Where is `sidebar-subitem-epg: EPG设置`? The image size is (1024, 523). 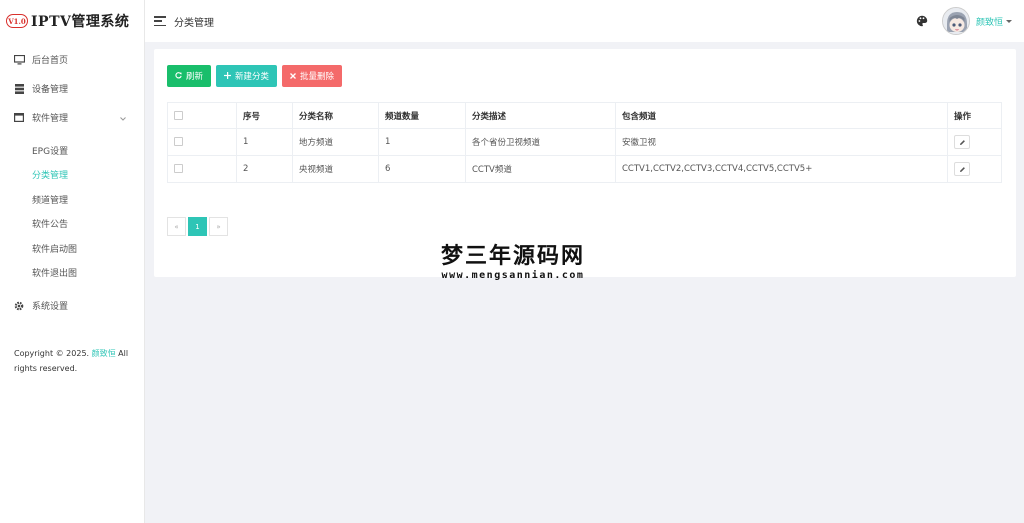 sidebar-subitem-epg: EPG设置 is located at coordinates (72, 150).